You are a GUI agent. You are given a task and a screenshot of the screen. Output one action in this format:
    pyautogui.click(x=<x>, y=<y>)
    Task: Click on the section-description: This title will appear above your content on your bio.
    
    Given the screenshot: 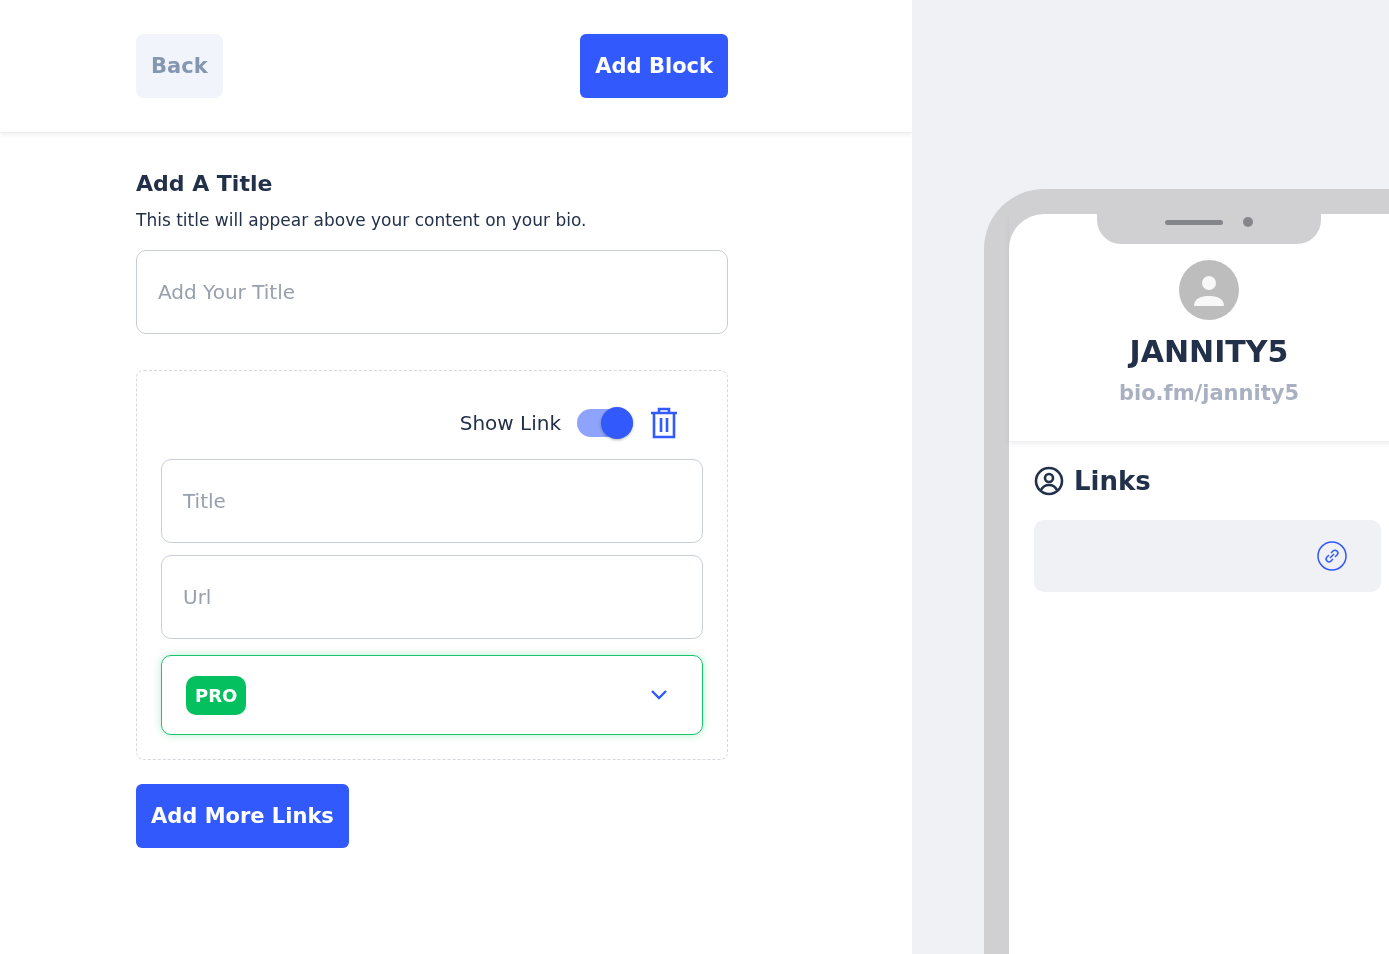 What is the action you would take?
    pyautogui.click(x=362, y=220)
    